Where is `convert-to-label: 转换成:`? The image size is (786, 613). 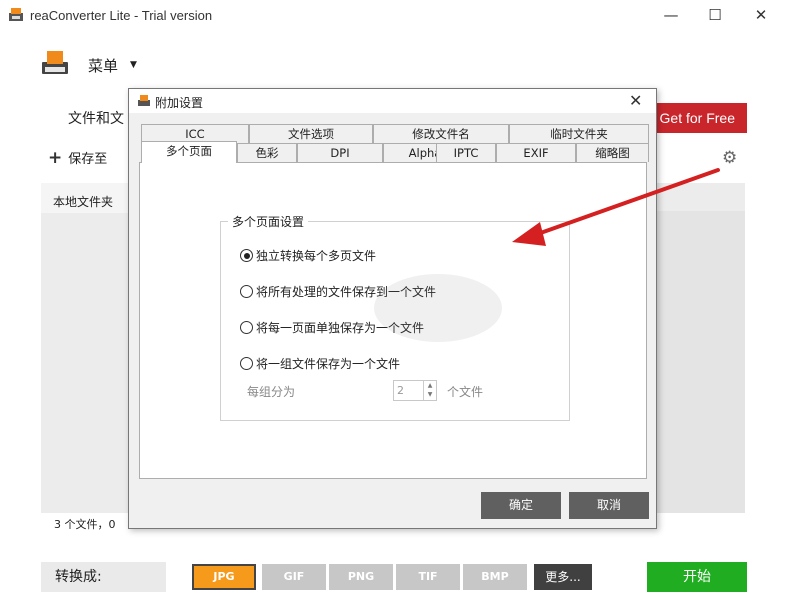 convert-to-label: 转换成: is located at coordinates (103, 577).